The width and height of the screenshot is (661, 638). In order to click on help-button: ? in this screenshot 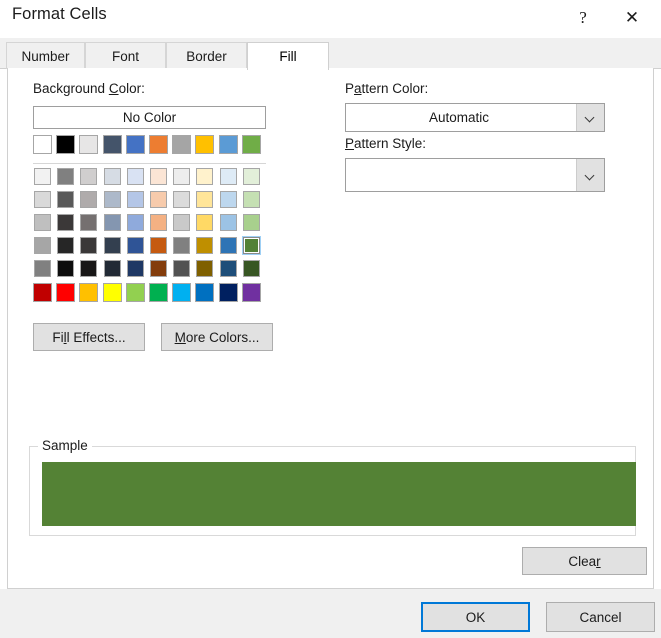, I will do `click(583, 17)`.